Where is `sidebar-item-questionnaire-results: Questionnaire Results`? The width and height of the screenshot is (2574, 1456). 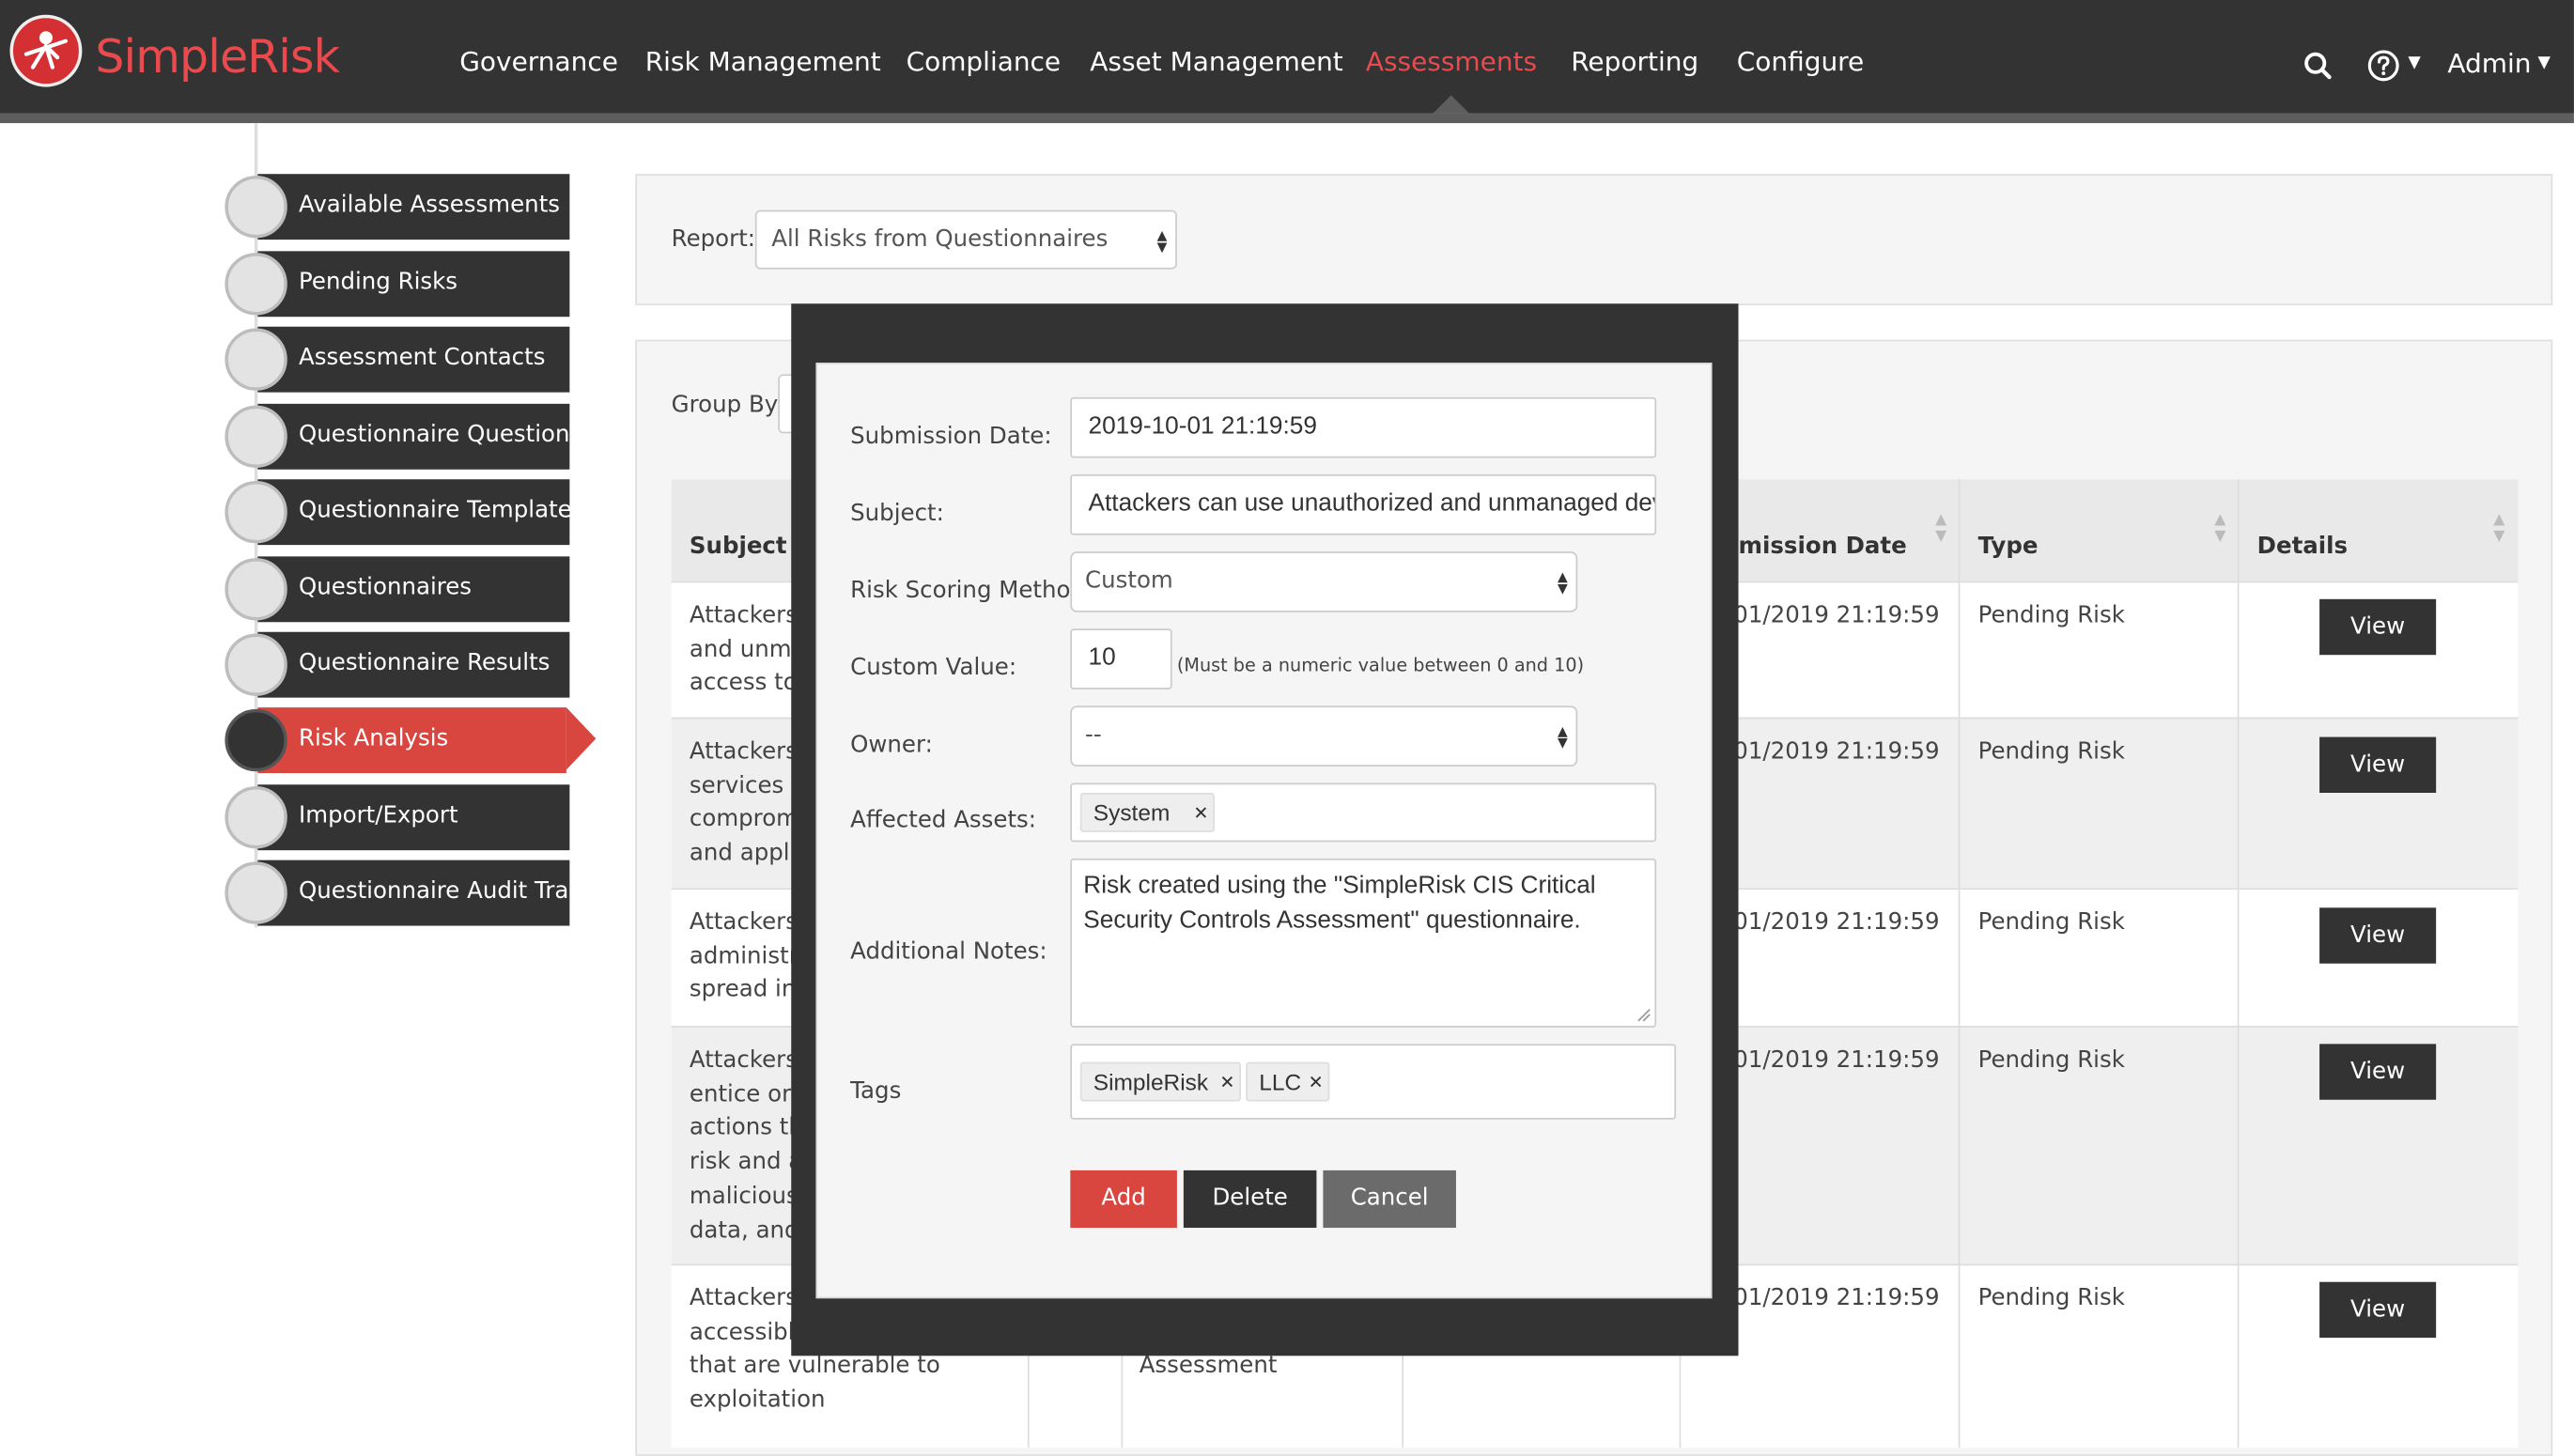 sidebar-item-questionnaire-results: Questionnaire Results is located at coordinates (413, 664).